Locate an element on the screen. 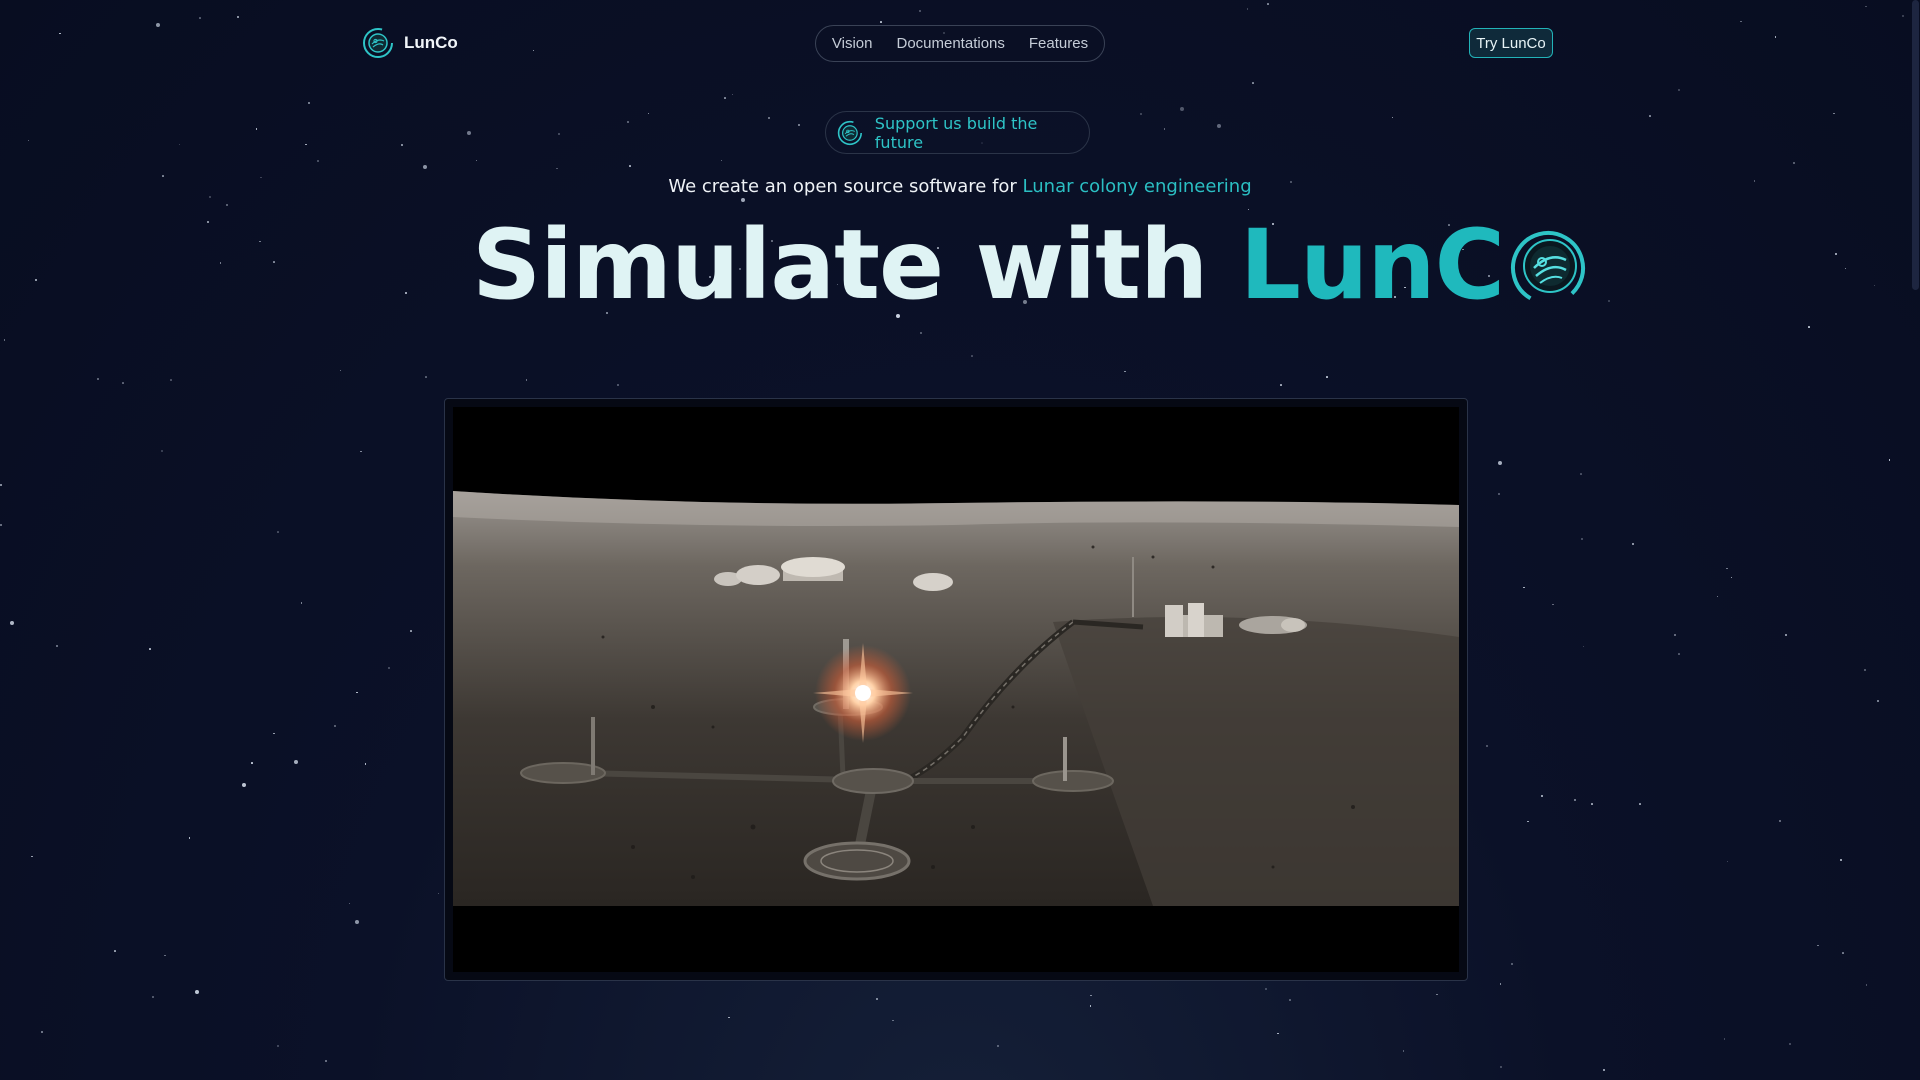  brand-name: LunCo is located at coordinates (431, 42).